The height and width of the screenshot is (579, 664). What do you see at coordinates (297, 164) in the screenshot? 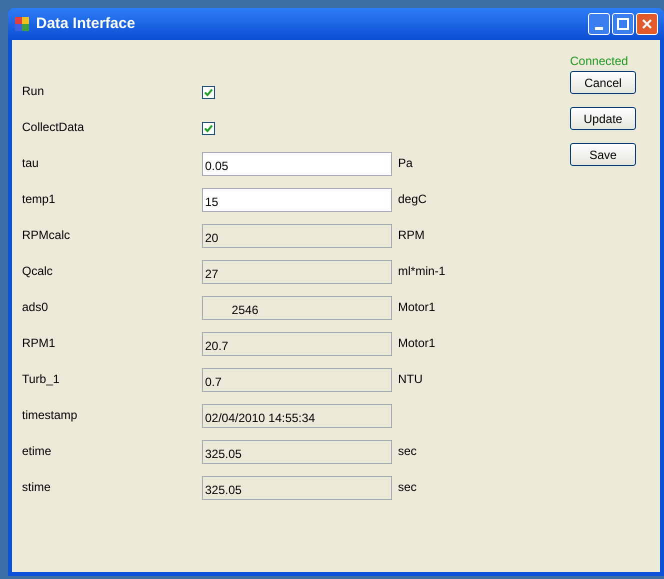
I see `text-field: 0.05` at bounding box center [297, 164].